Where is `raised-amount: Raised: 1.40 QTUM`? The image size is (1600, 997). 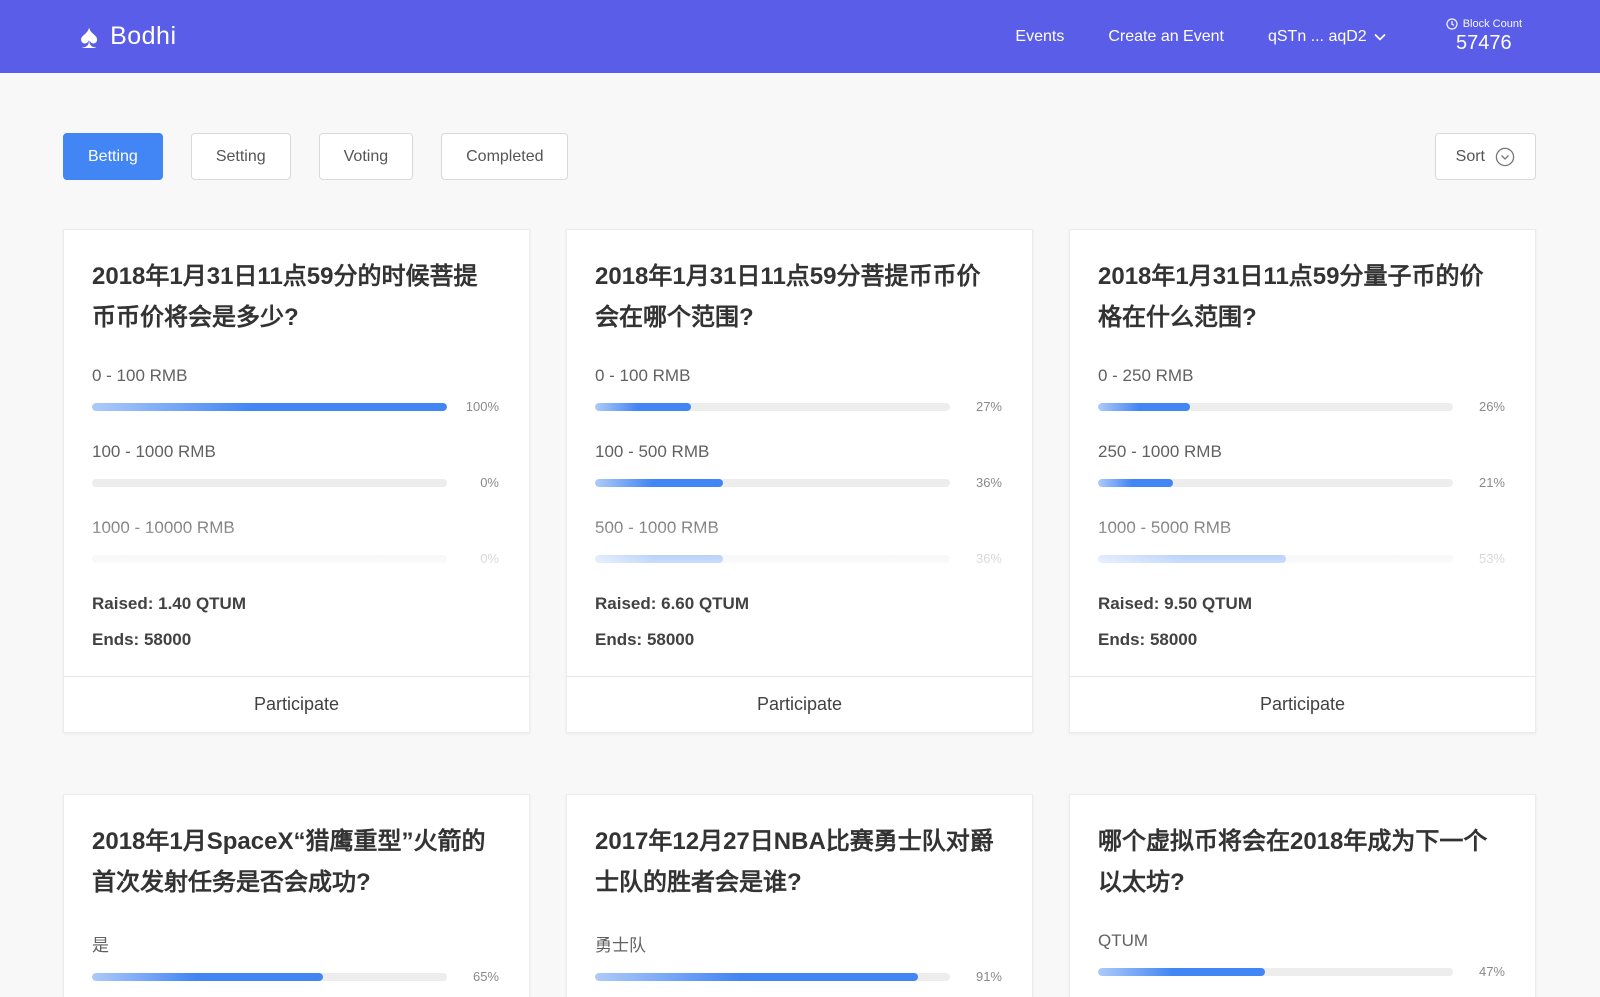
raised-amount: Raised: 1.40 QTUM is located at coordinates (169, 603).